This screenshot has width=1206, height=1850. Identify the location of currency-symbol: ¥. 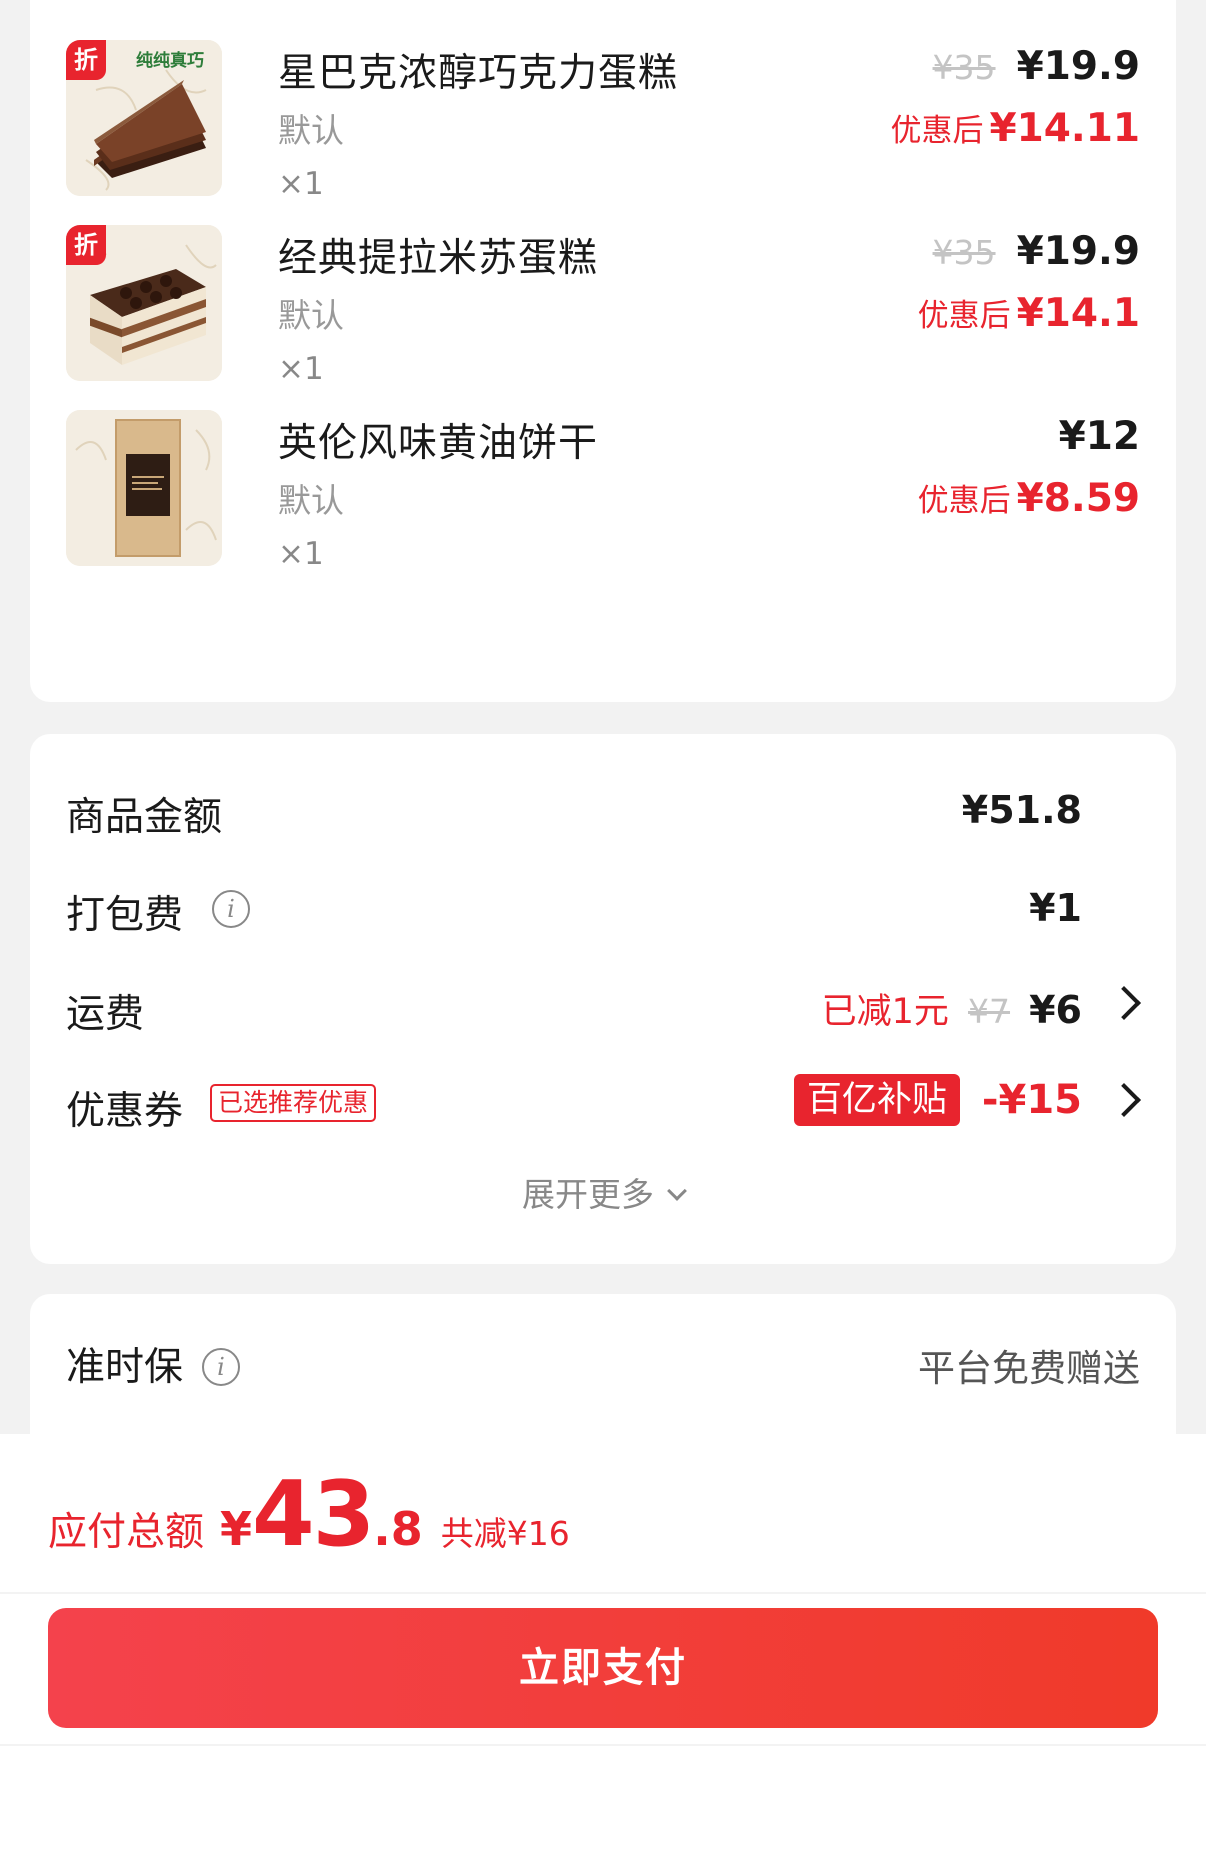
(236, 1529).